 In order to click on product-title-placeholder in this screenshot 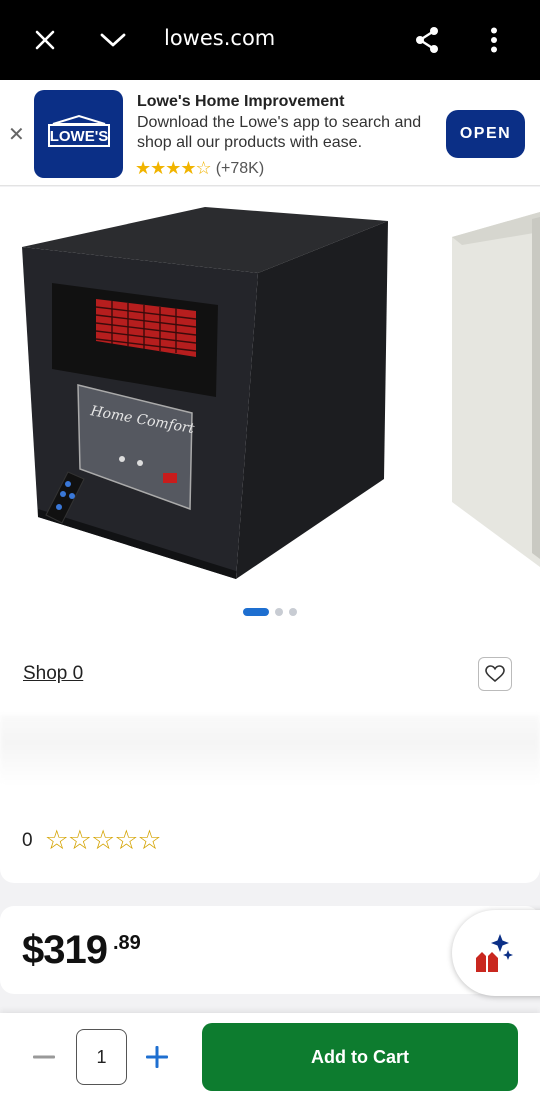, I will do `click(270, 750)`.